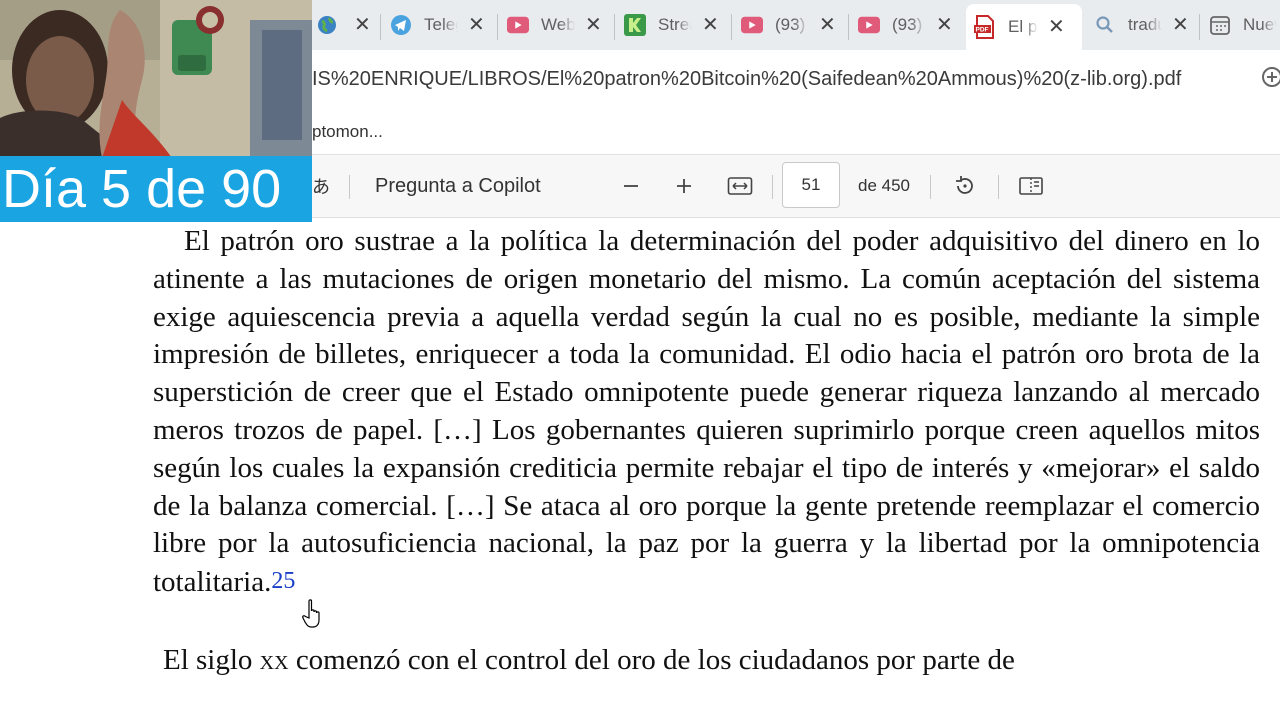 Image resolution: width=1280 pixels, height=720 pixels. Describe the element at coordinates (675, 24) in the screenshot. I see `tab-title: Stream` at that location.